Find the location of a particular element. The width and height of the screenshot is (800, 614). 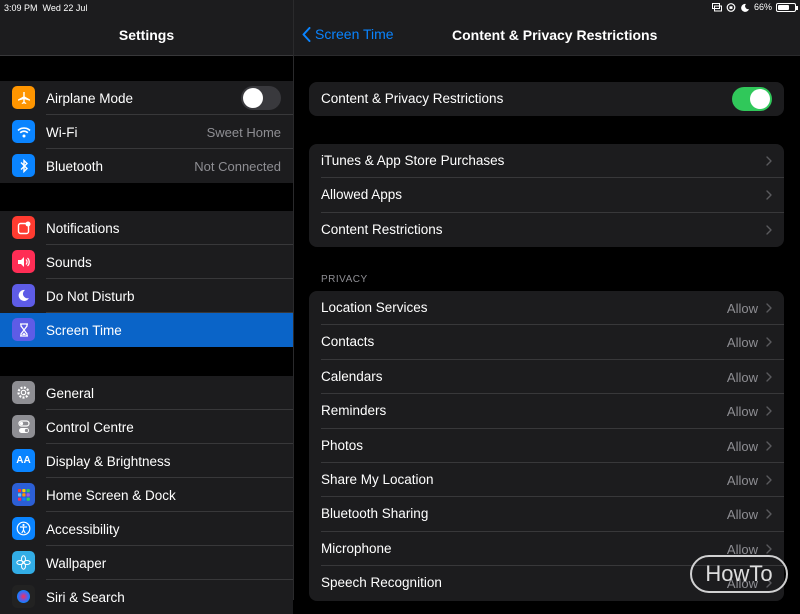

sidebar-item-label: Airplane Mode is located at coordinates (90, 98).